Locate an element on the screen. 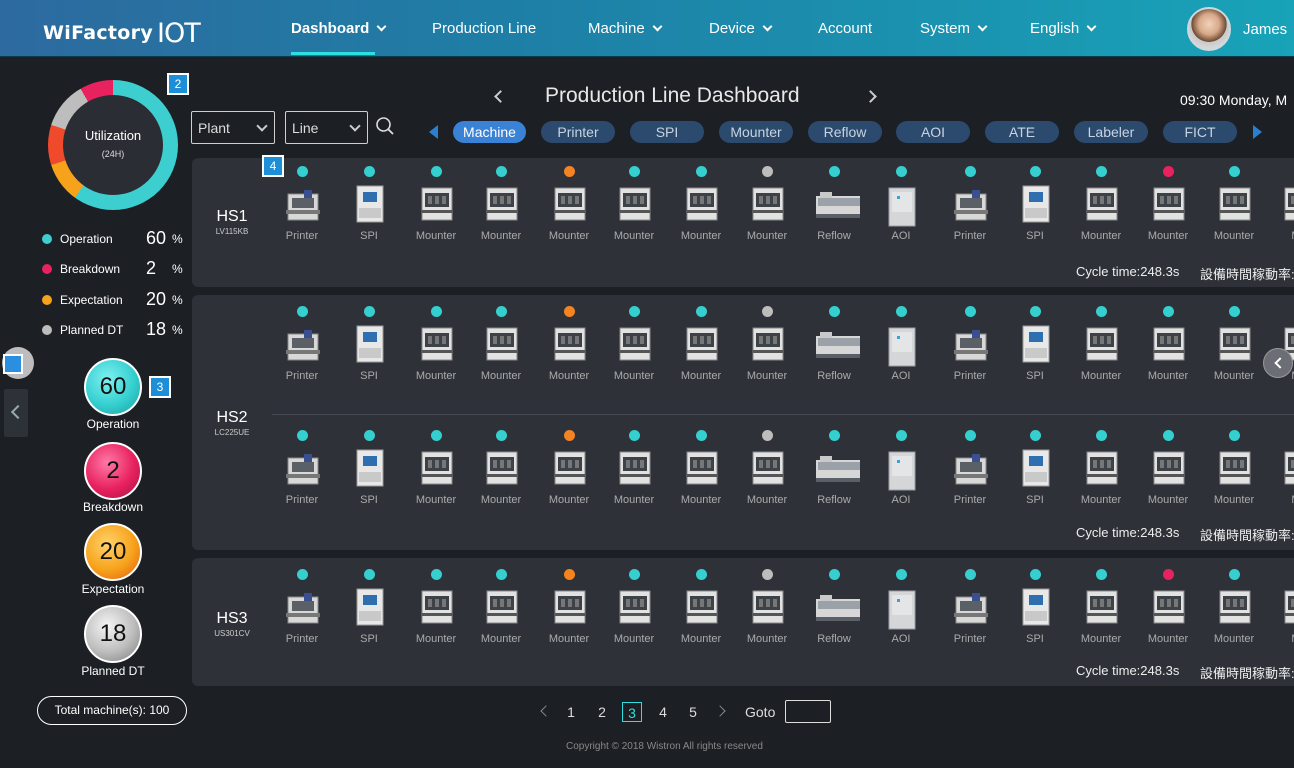 The image size is (1294, 768). nav-item-production-line: Production Line is located at coordinates (484, 28).